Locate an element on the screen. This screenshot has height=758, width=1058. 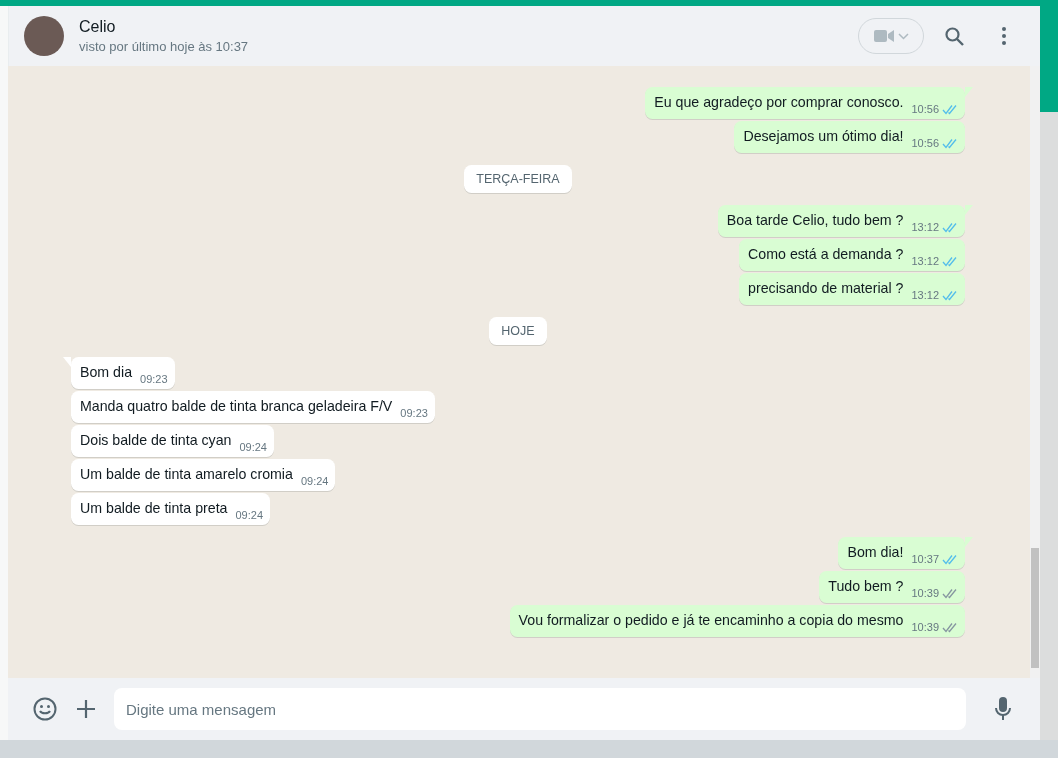
smiley-icon is located at coordinates (45, 709).